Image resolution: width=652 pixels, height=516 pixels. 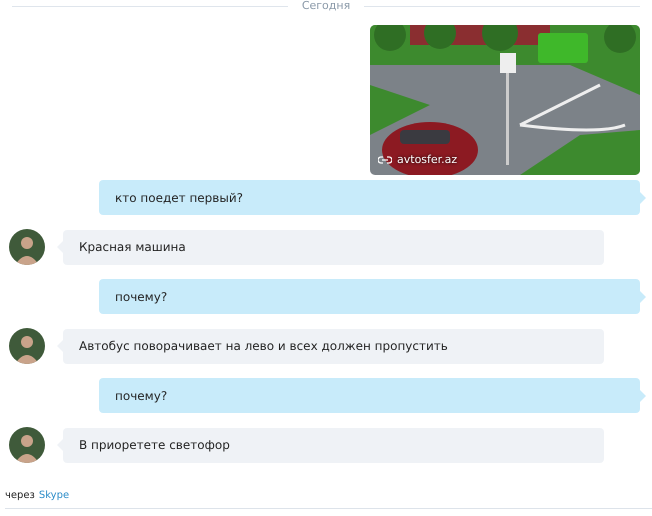 I want to click on date-divider: Сегодня, so click(x=326, y=6).